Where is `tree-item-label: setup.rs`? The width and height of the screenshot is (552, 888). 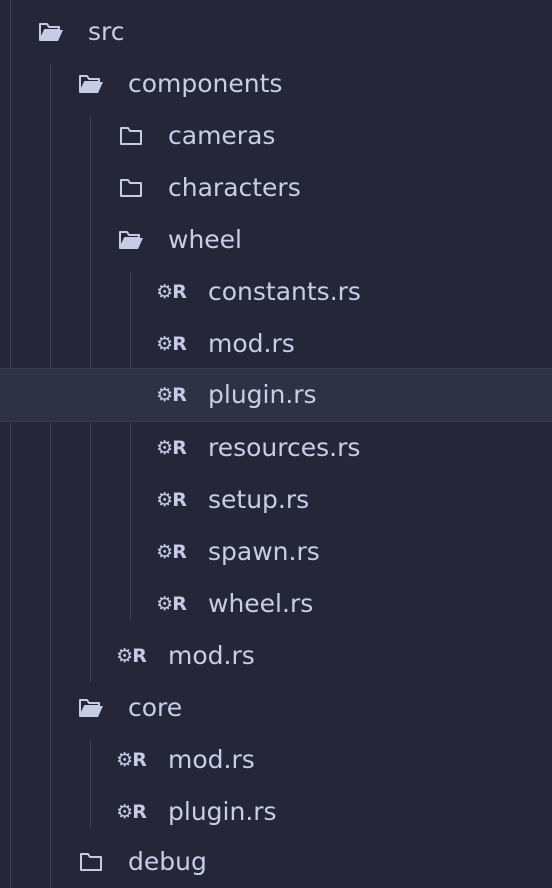 tree-item-label: setup.rs is located at coordinates (259, 499).